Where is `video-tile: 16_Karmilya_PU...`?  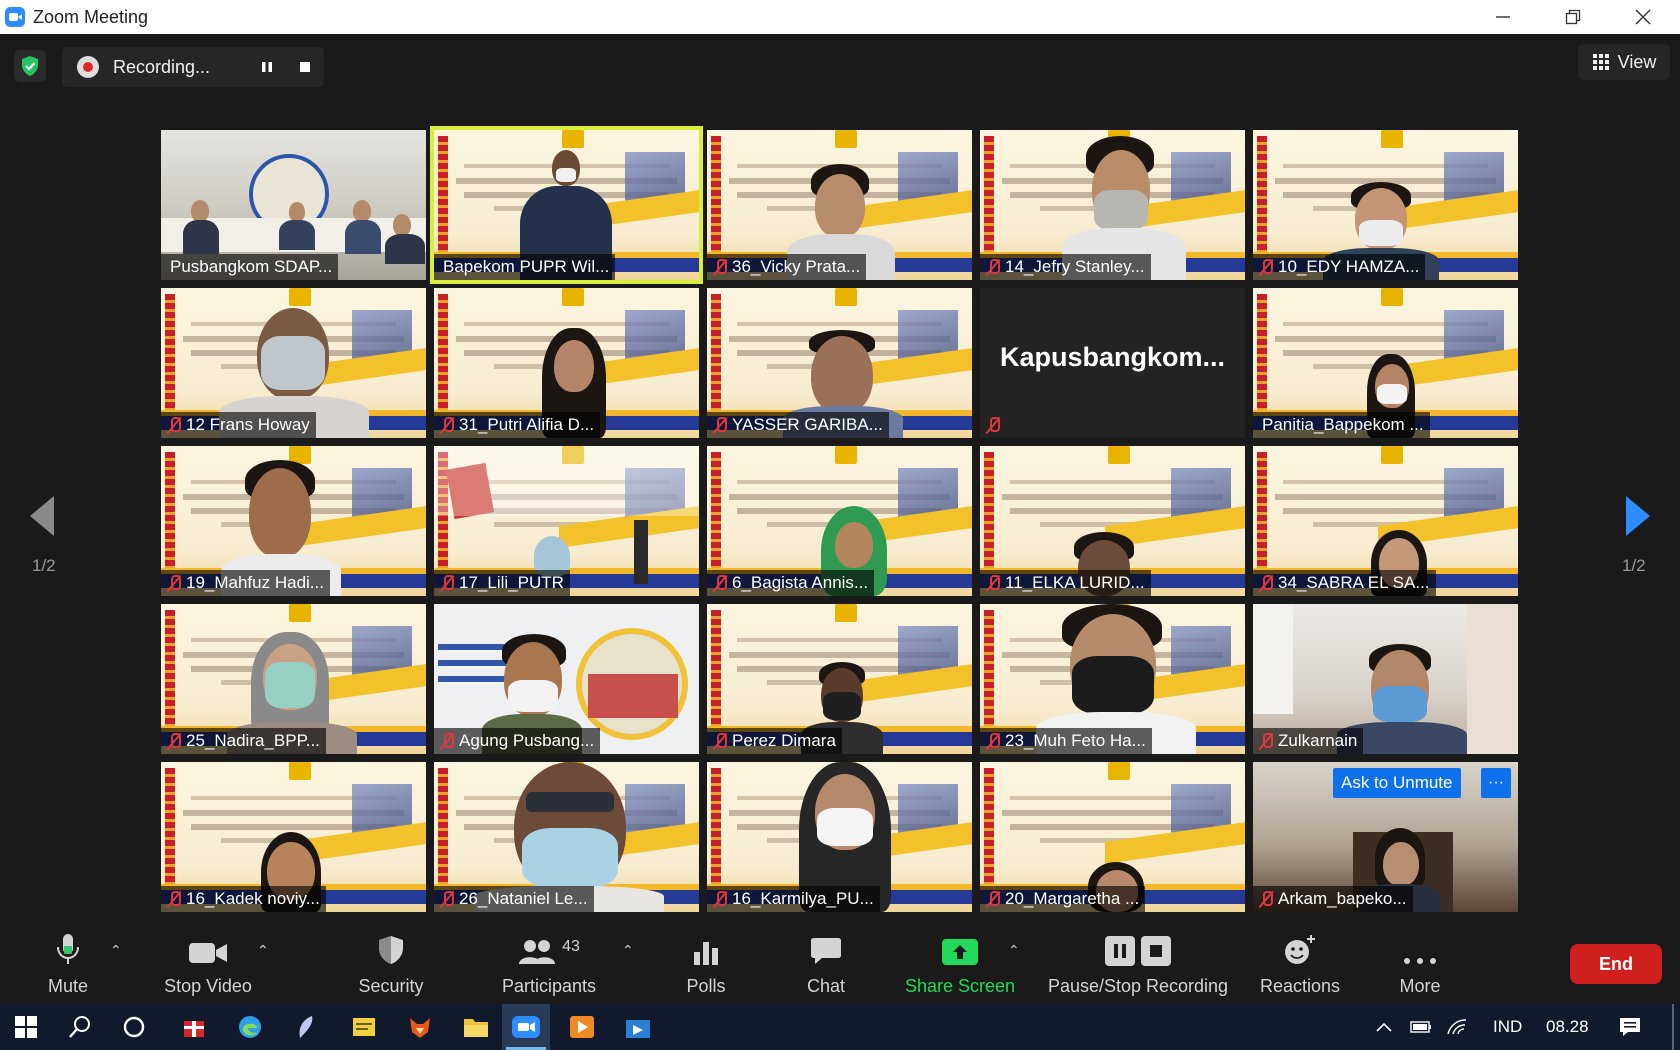
video-tile: 16_Karmilya_PU... is located at coordinates (839, 837).